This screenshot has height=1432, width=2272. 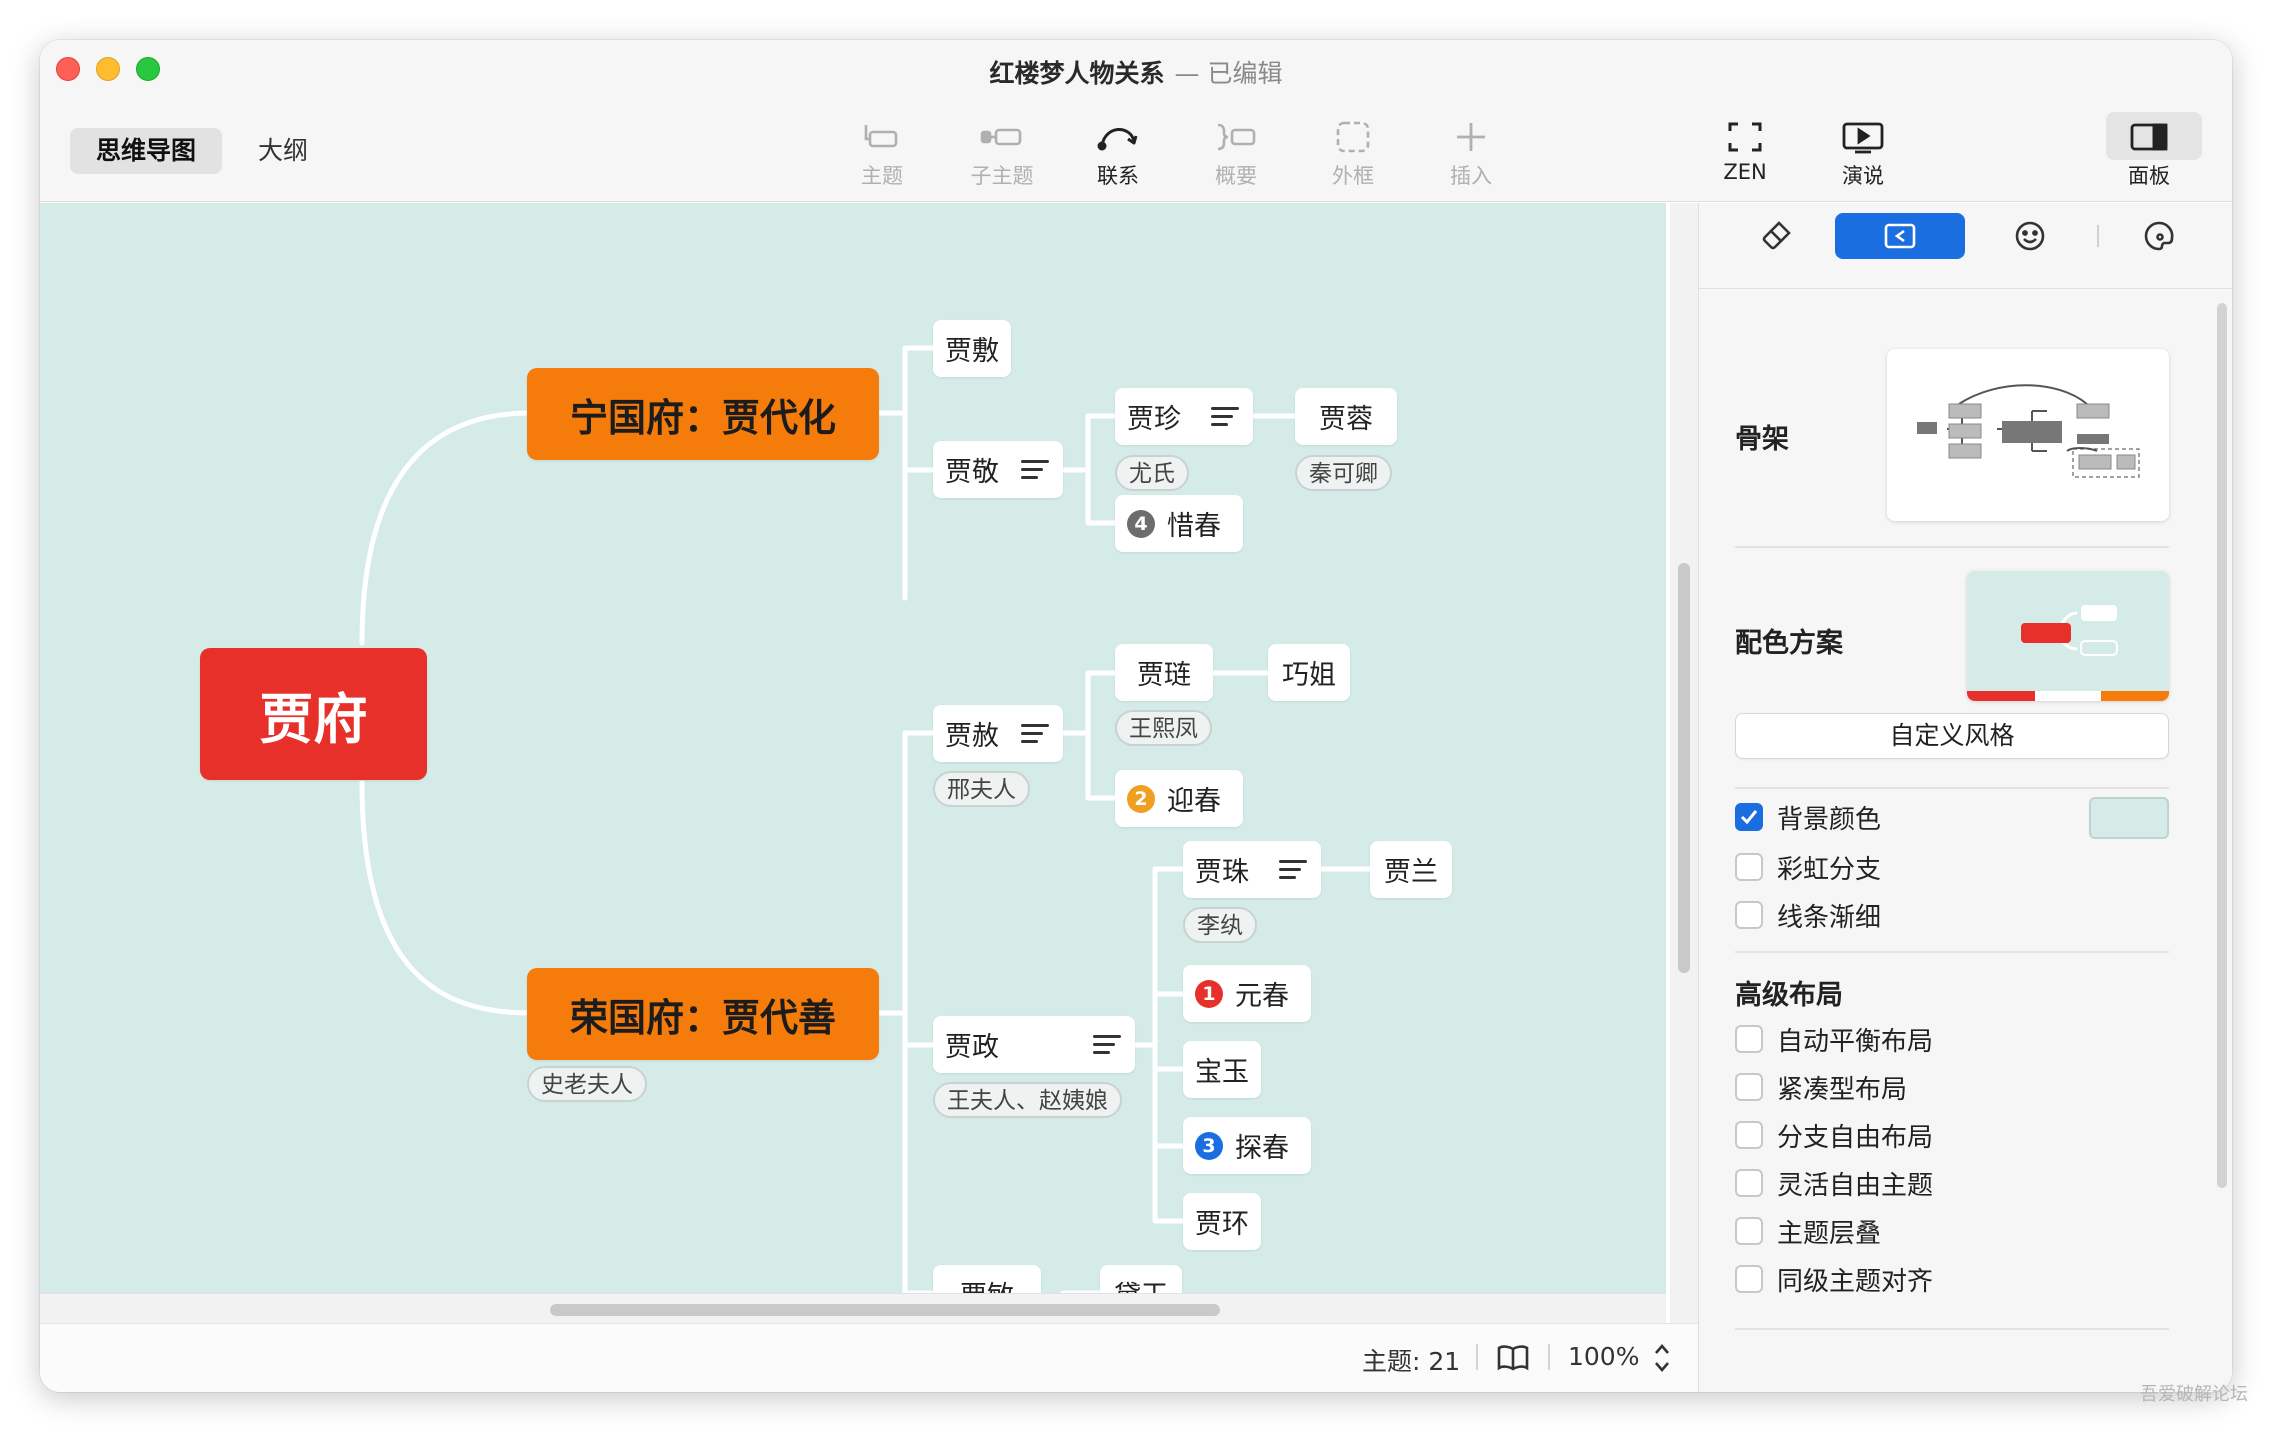 I want to click on theme-swatch, so click(x=2068, y=653).